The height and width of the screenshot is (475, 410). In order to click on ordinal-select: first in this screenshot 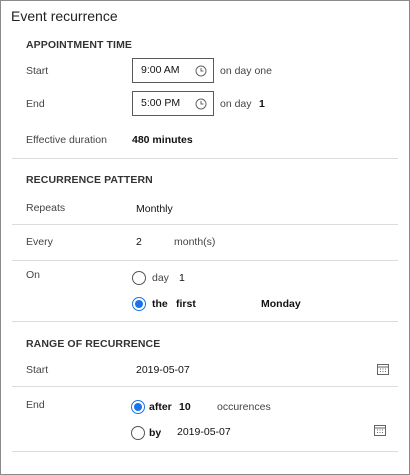, I will do `click(186, 304)`.